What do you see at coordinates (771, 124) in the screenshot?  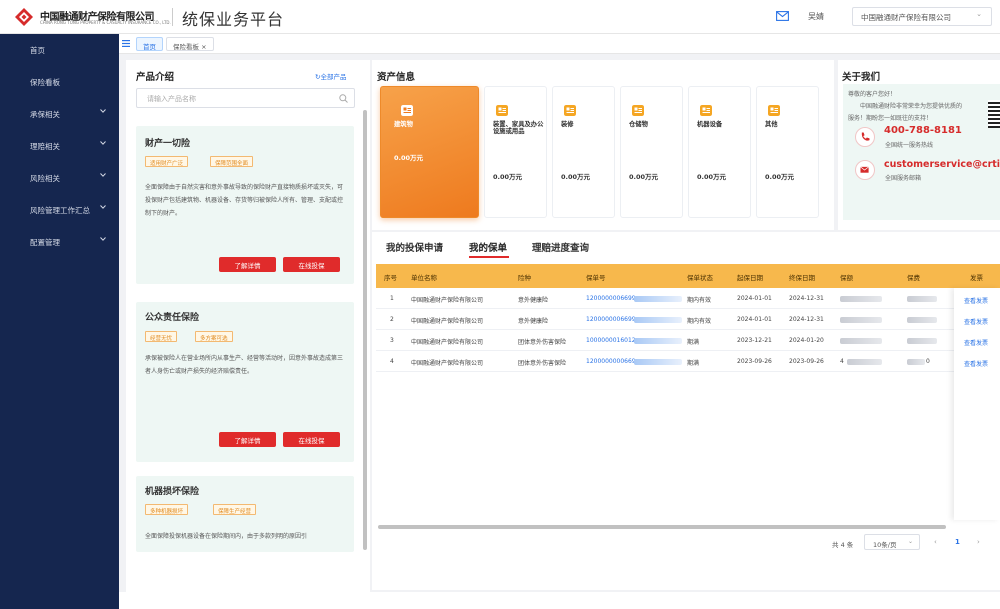 I see `asset-name: 其他` at bounding box center [771, 124].